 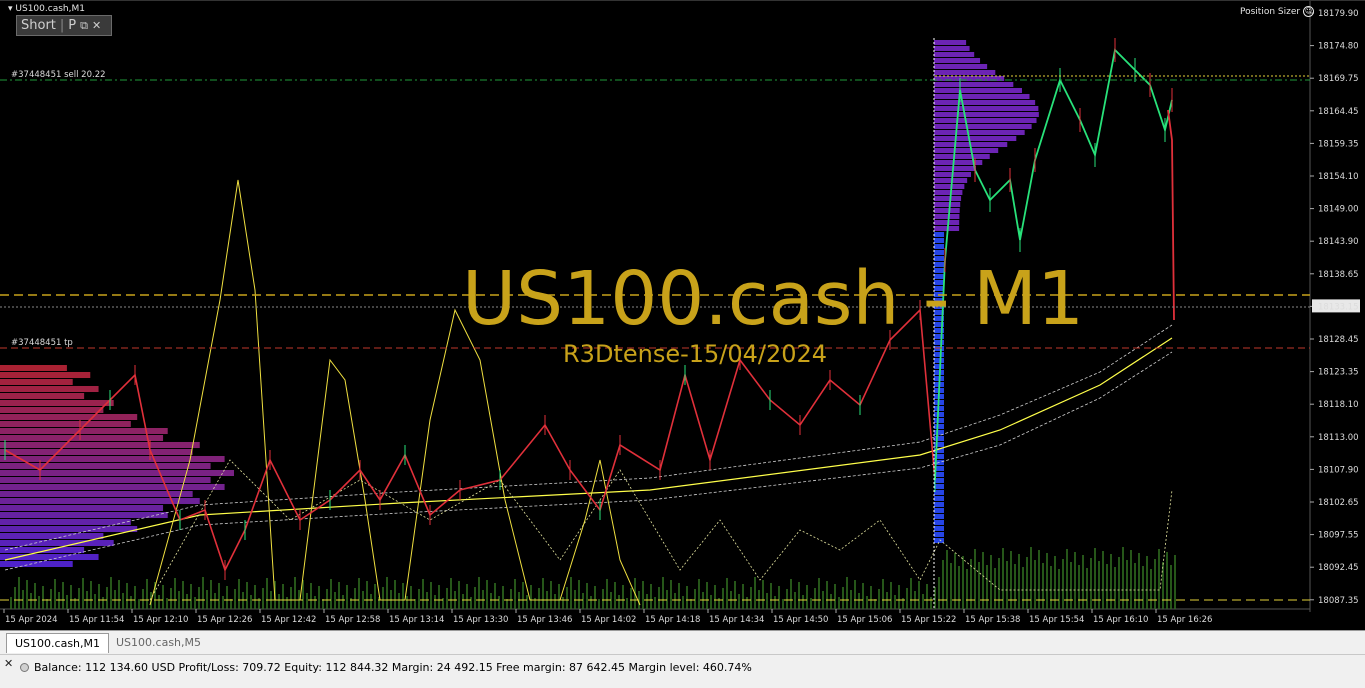 I want to click on tab-us100-m5: US100.cash,M5, so click(x=158, y=643).